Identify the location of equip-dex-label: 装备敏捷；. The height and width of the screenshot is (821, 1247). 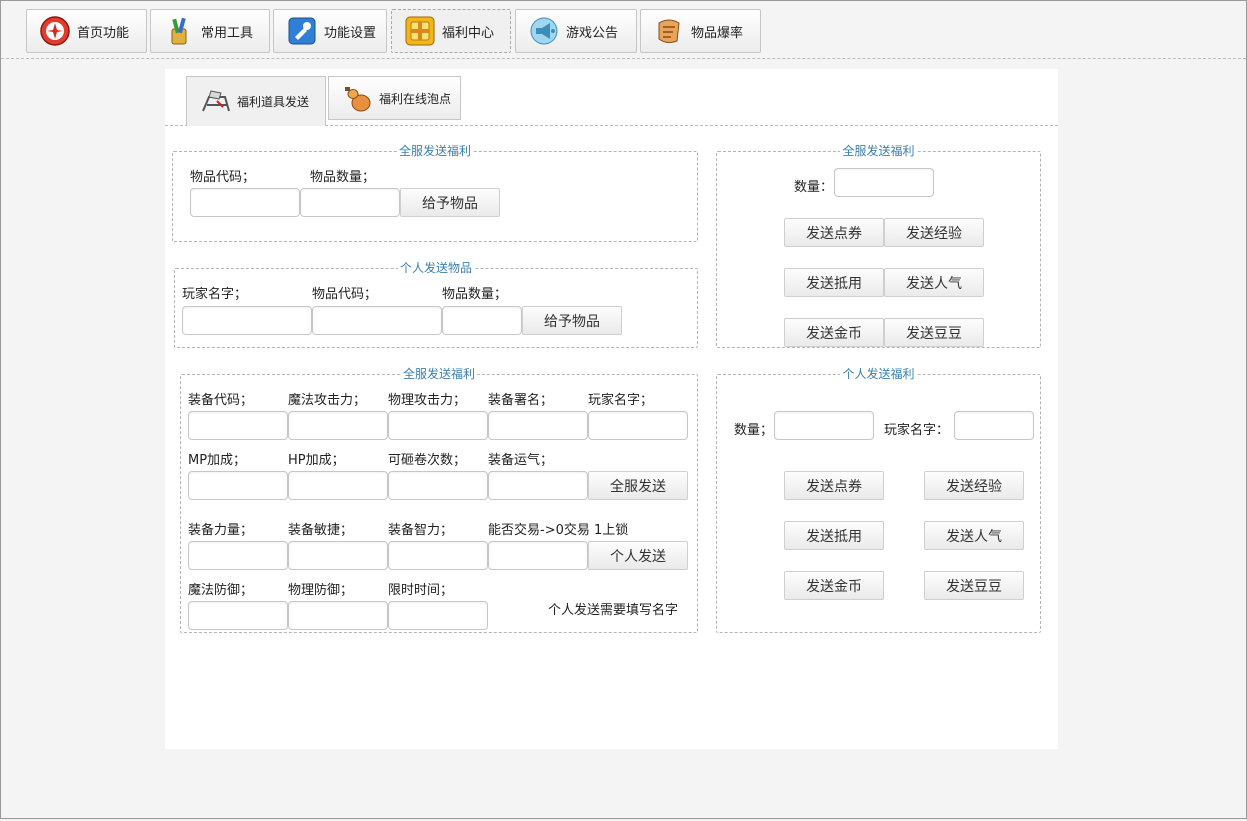
(321, 530).